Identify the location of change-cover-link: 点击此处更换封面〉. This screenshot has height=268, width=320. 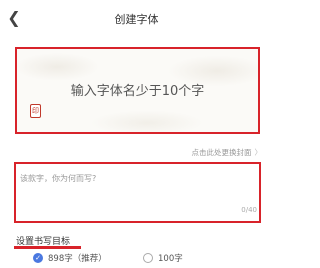
(227, 152).